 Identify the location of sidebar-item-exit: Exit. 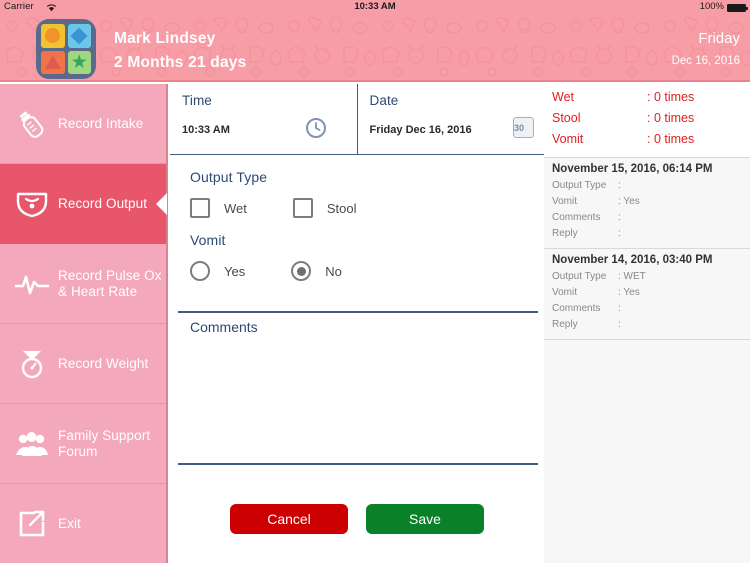
(83, 523).